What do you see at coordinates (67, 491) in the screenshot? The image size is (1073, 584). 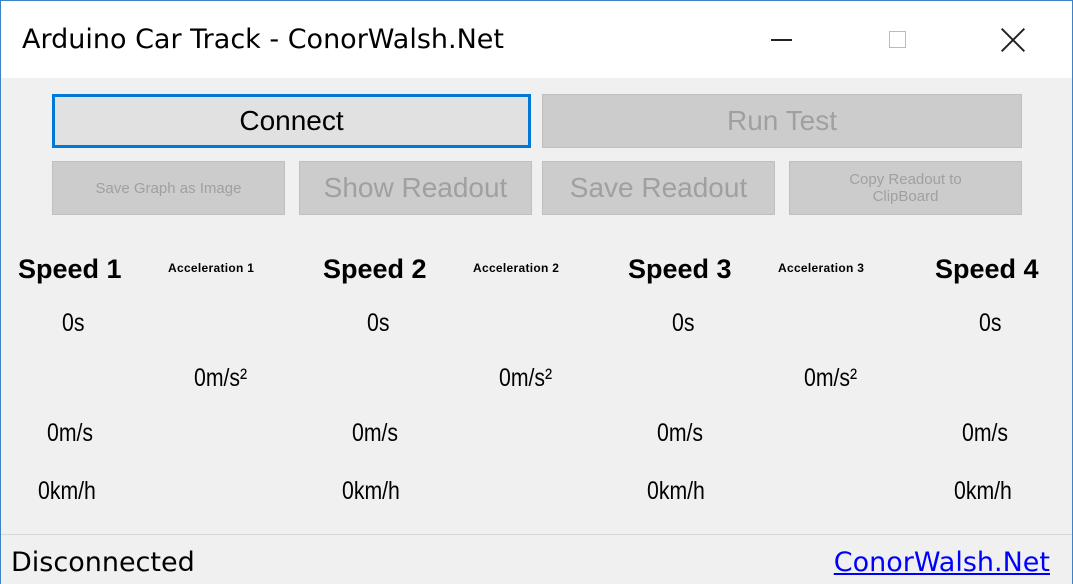 I see `speed-1-kmh: 0km/h` at bounding box center [67, 491].